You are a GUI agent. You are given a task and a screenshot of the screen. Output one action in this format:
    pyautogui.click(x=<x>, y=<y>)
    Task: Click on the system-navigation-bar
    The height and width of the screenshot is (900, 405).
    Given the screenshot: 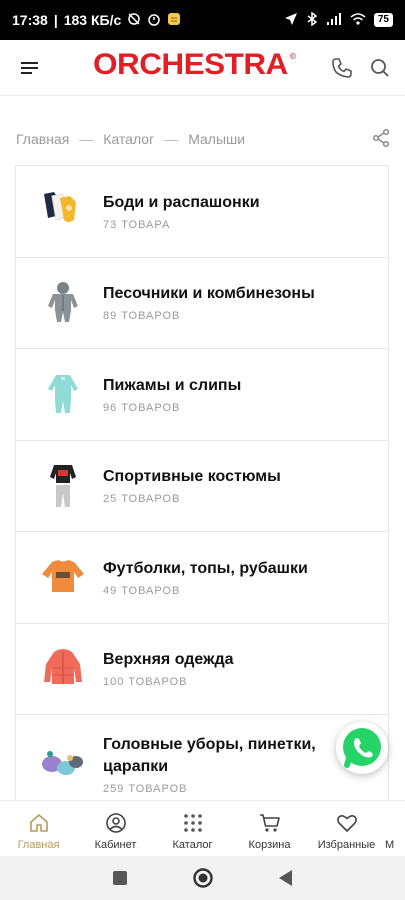 What is the action you would take?
    pyautogui.click(x=202, y=878)
    